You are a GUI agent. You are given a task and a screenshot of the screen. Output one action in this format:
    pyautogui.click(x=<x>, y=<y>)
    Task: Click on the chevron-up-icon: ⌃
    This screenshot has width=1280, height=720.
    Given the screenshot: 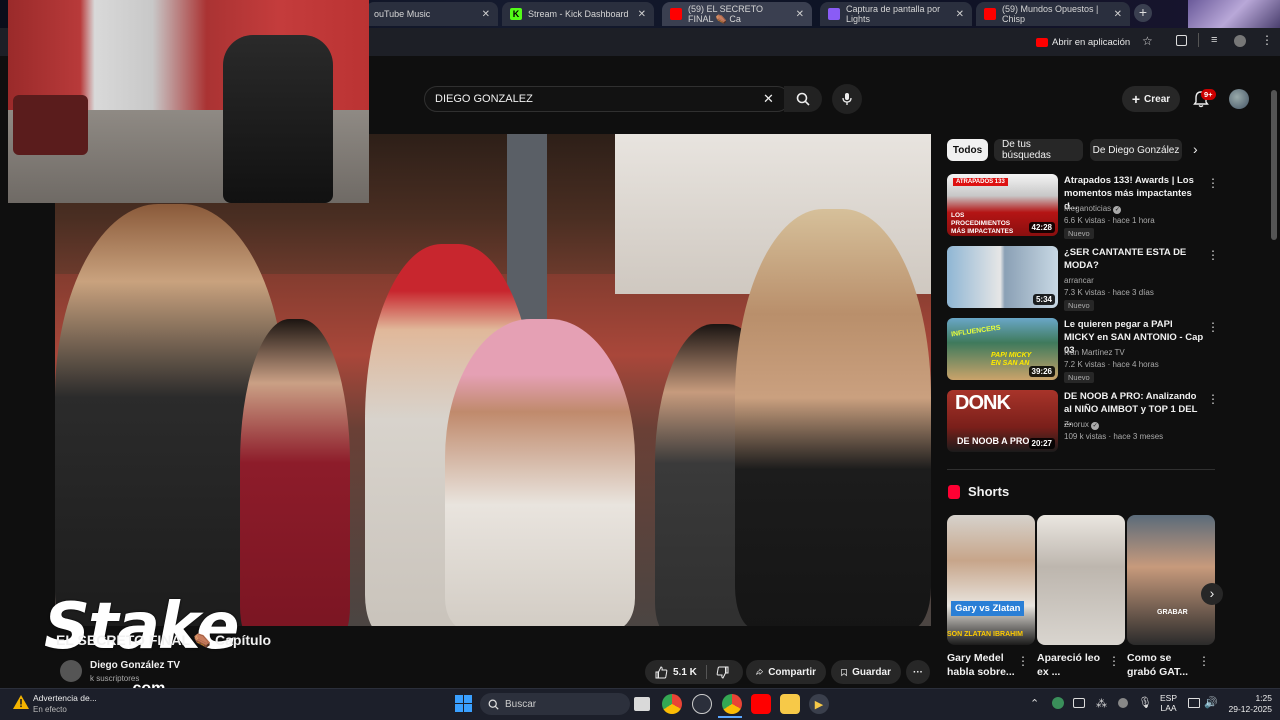 What is the action you would take?
    pyautogui.click(x=1034, y=703)
    